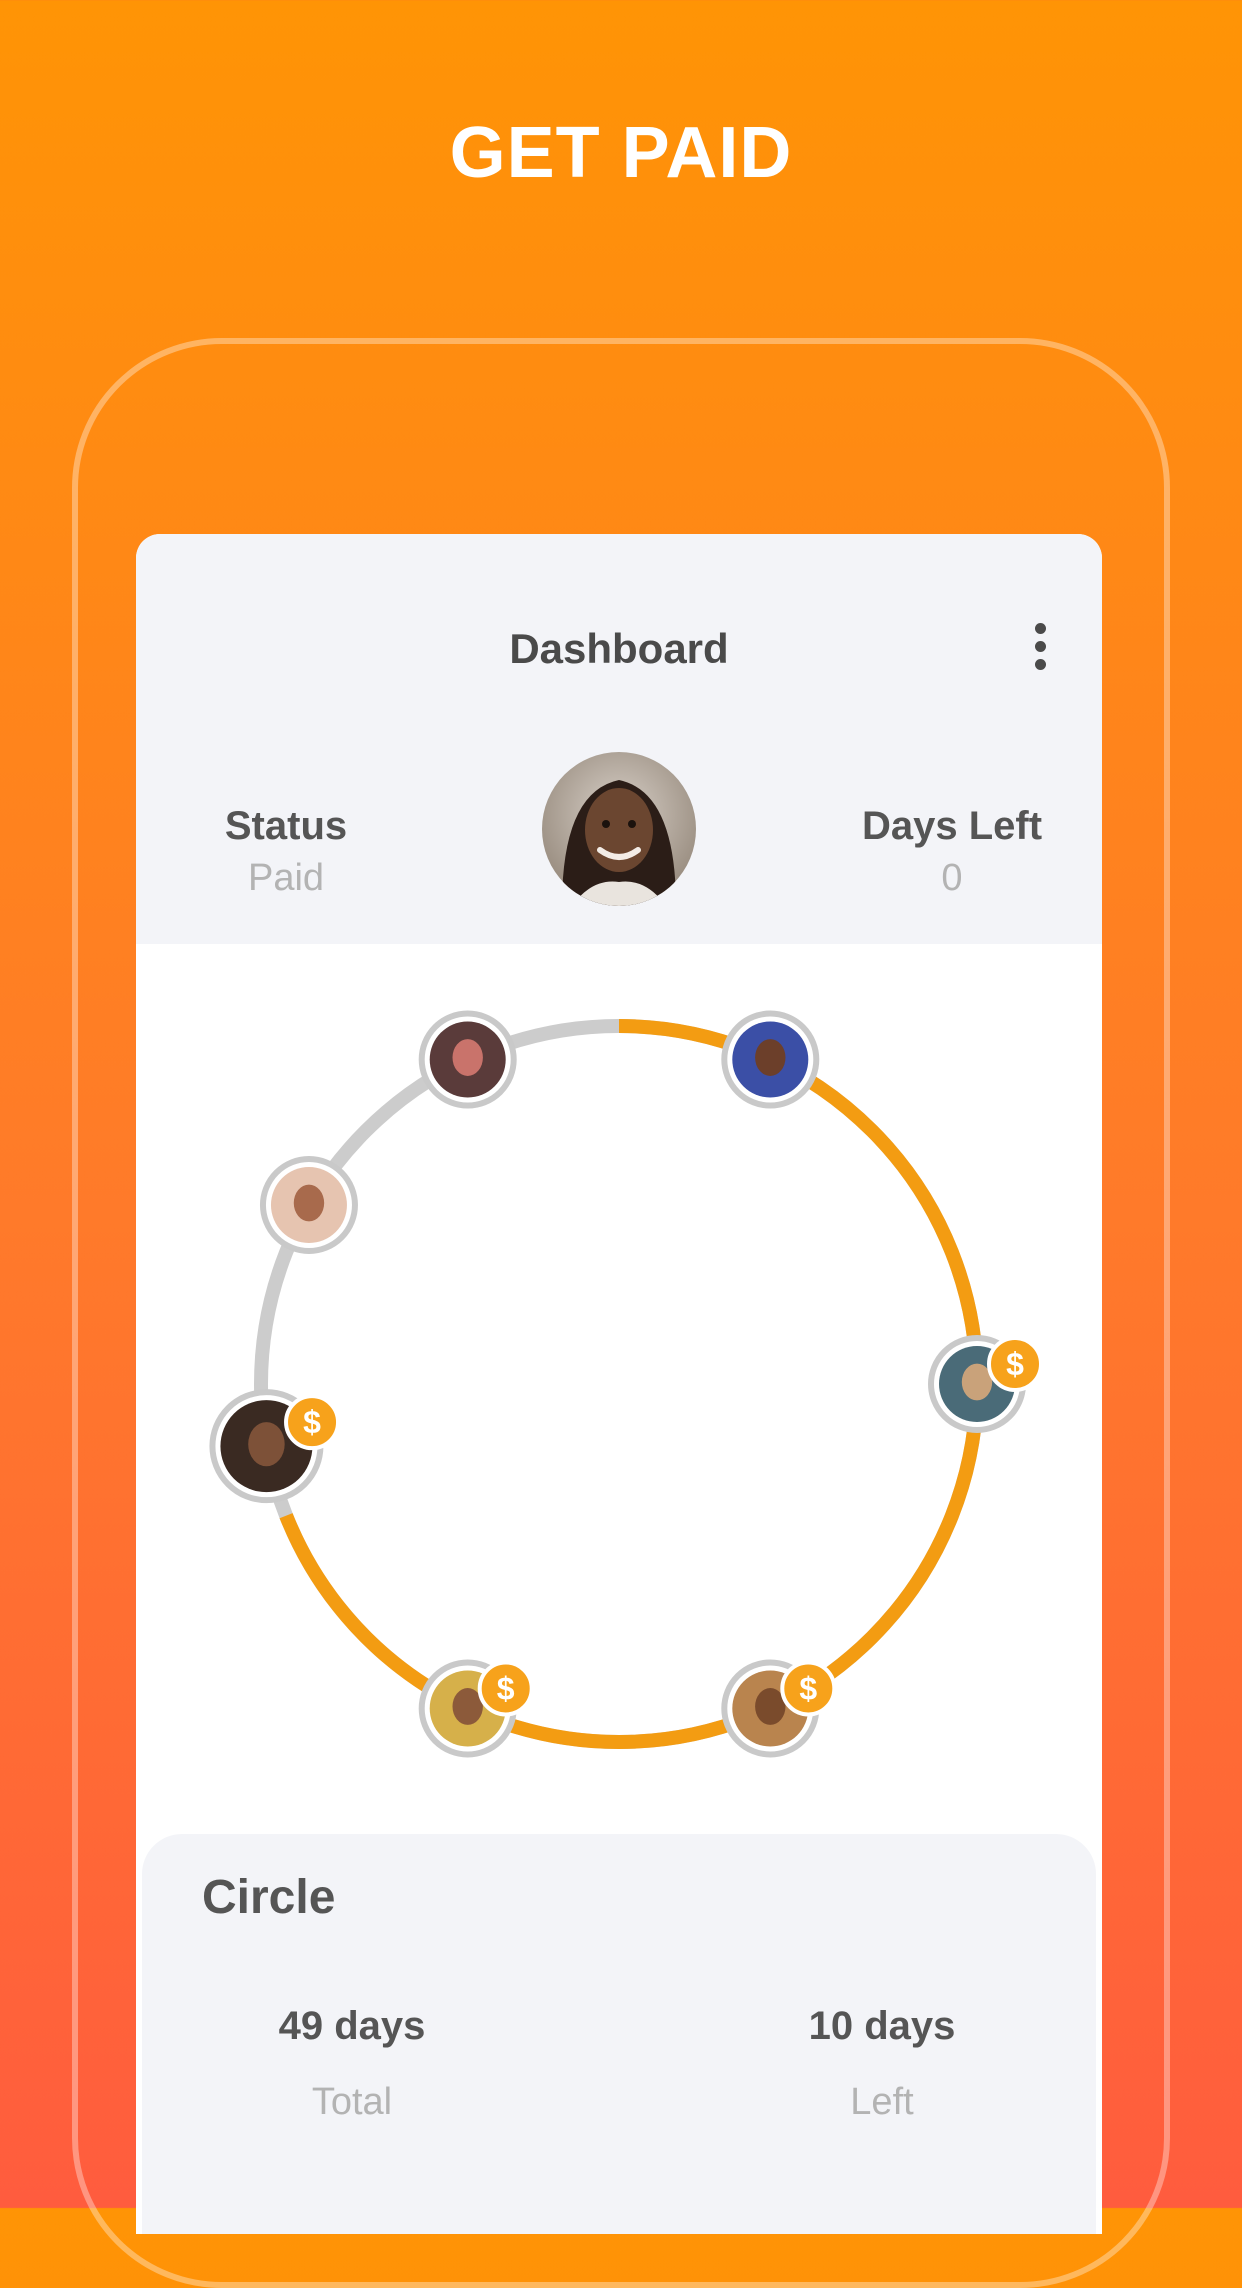 This screenshot has width=1242, height=2288. What do you see at coordinates (352, 2102) in the screenshot?
I see `total-label: Total` at bounding box center [352, 2102].